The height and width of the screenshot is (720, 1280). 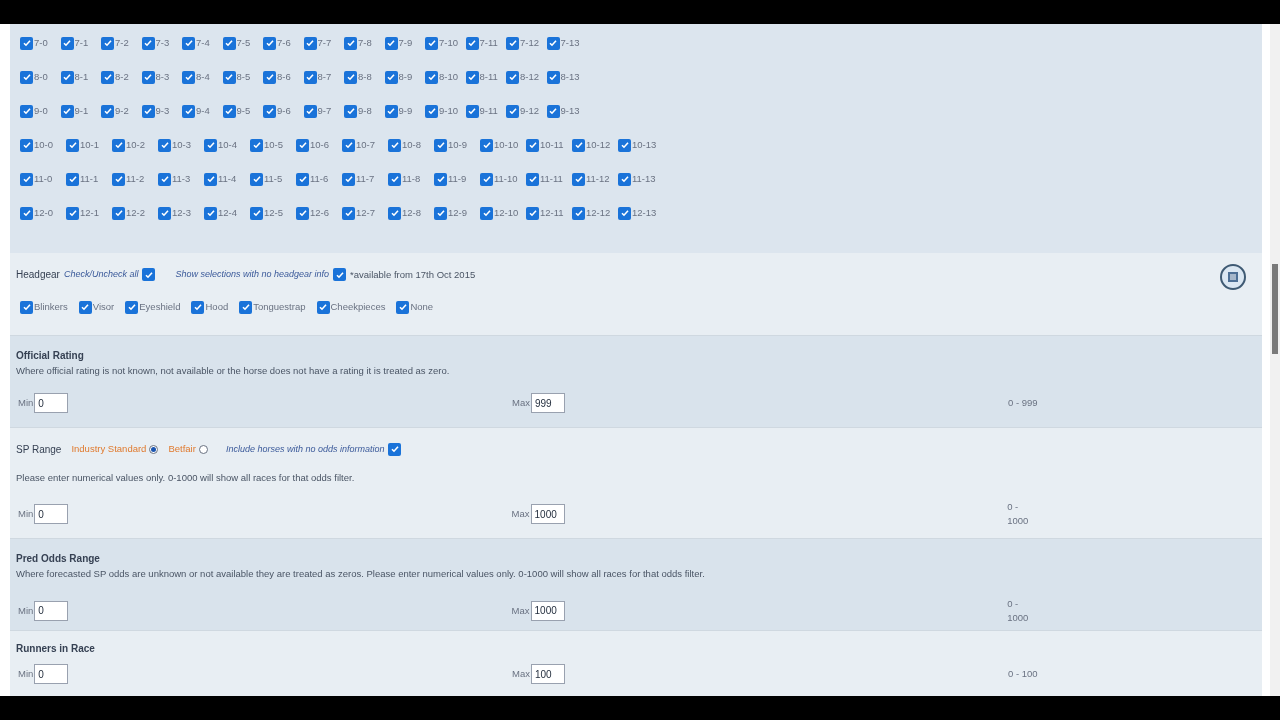 I want to click on list-icon, so click(x=1233, y=277).